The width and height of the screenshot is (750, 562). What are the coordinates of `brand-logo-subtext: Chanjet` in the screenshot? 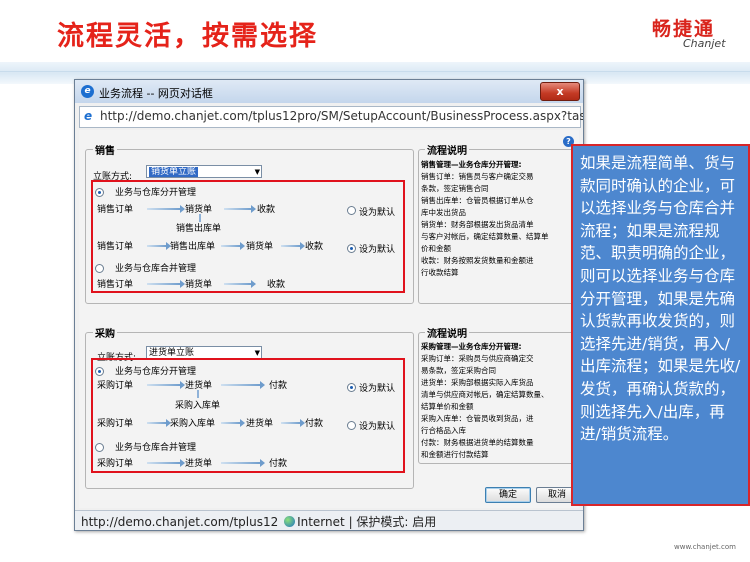 It's located at (704, 43).